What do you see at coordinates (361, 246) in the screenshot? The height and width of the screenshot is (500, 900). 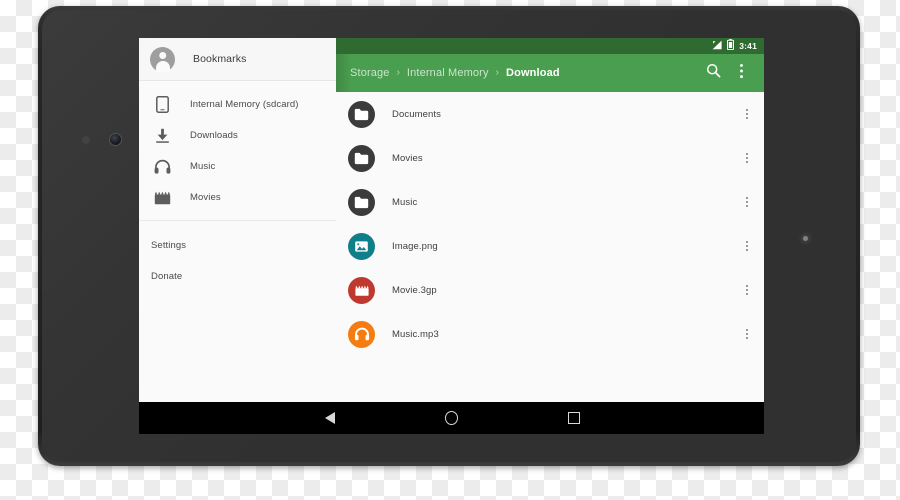 I see `image-file-icon` at bounding box center [361, 246].